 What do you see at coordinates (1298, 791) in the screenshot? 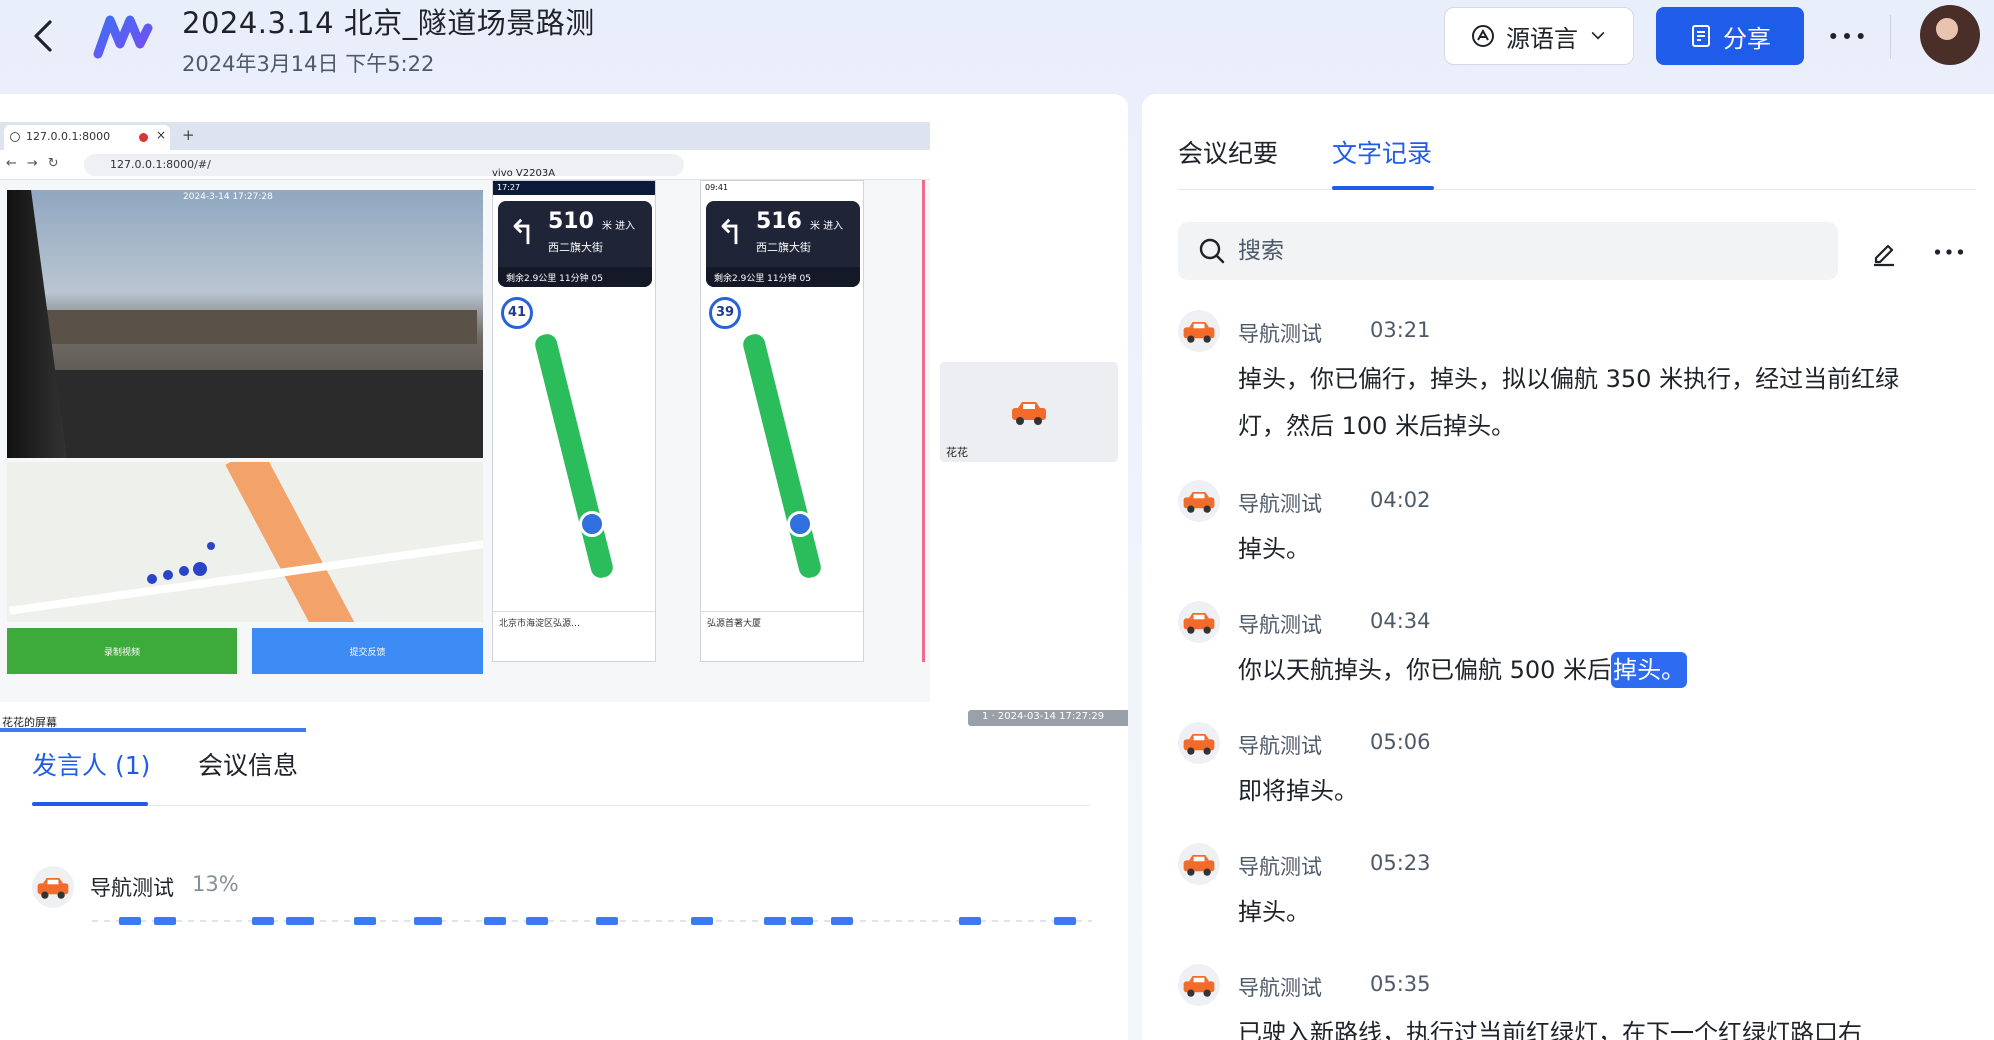
I see `entry-text-body: 即将掉头。` at bounding box center [1298, 791].